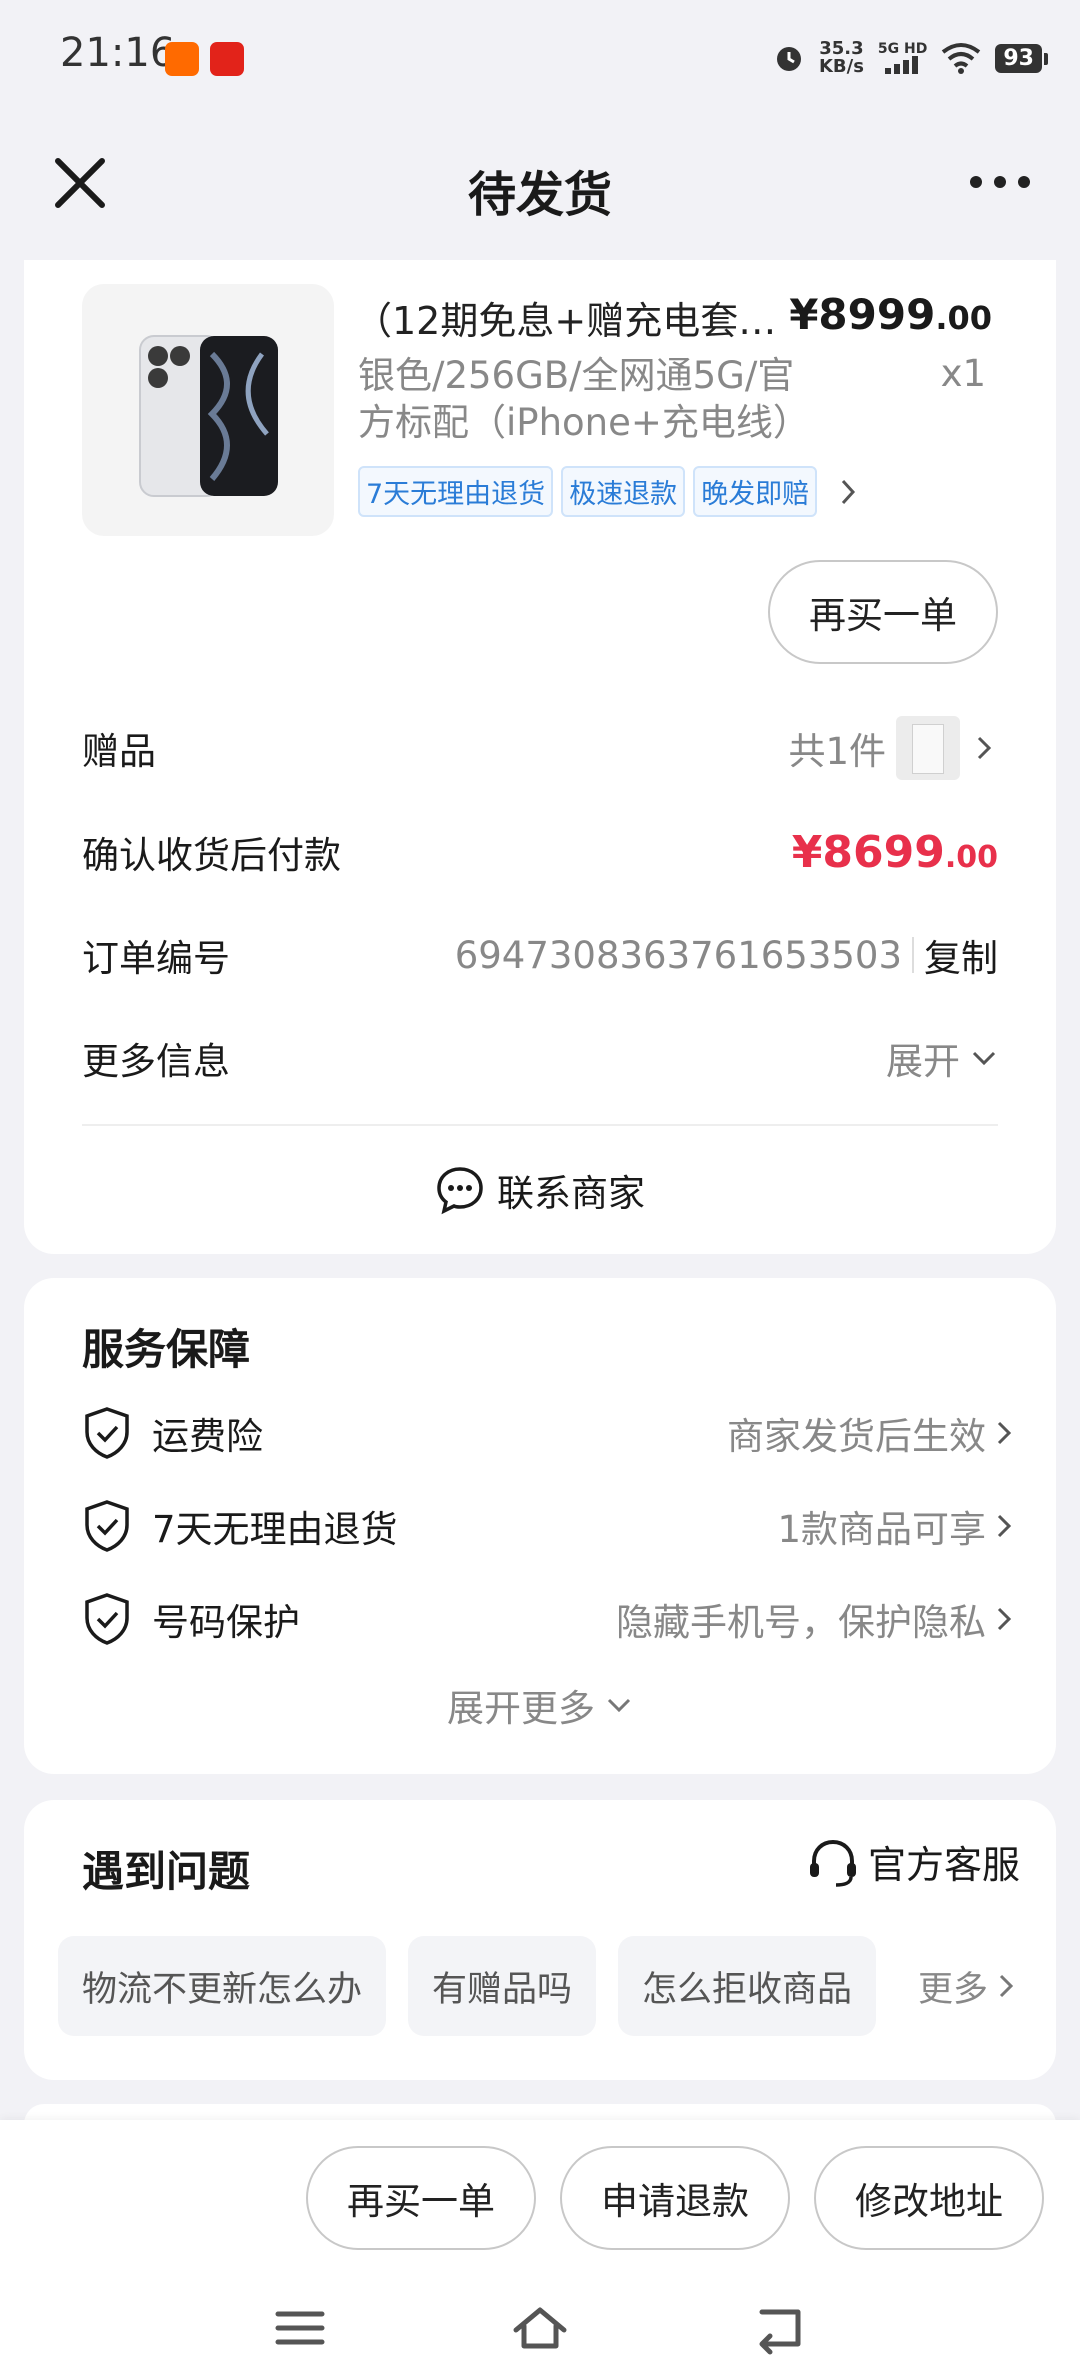 The image size is (1080, 2376). I want to click on expand-toggle: 展开, so click(942, 1058).